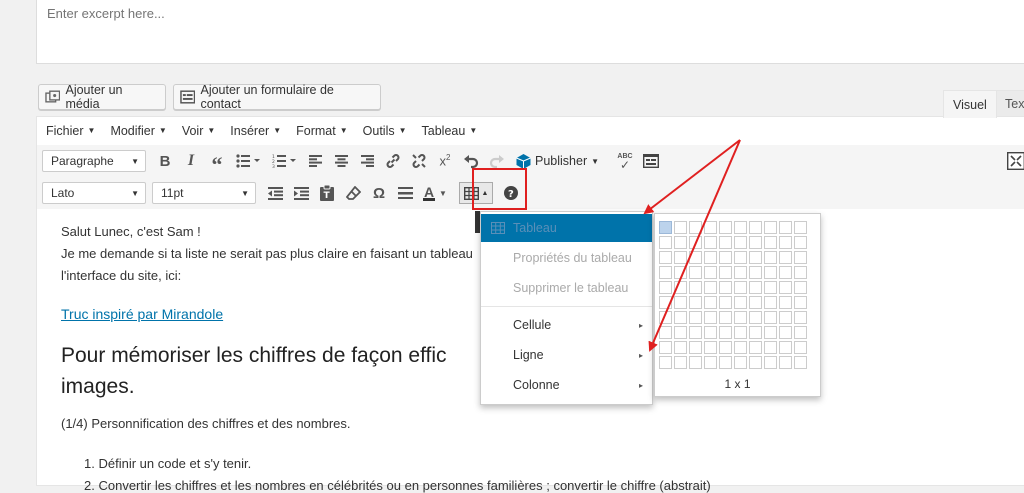 This screenshot has height=493, width=1024. I want to click on superscript-button: x2, so click(445, 161).